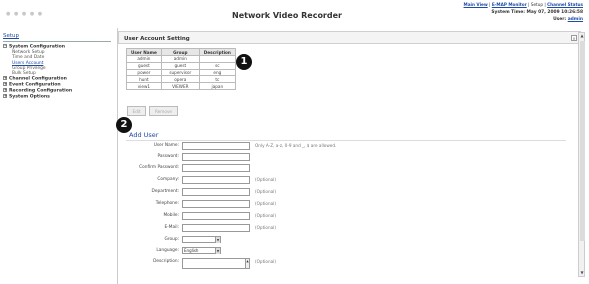  What do you see at coordinates (159, 167) in the screenshot?
I see `confirm-password-label: Confirm Password:` at bounding box center [159, 167].